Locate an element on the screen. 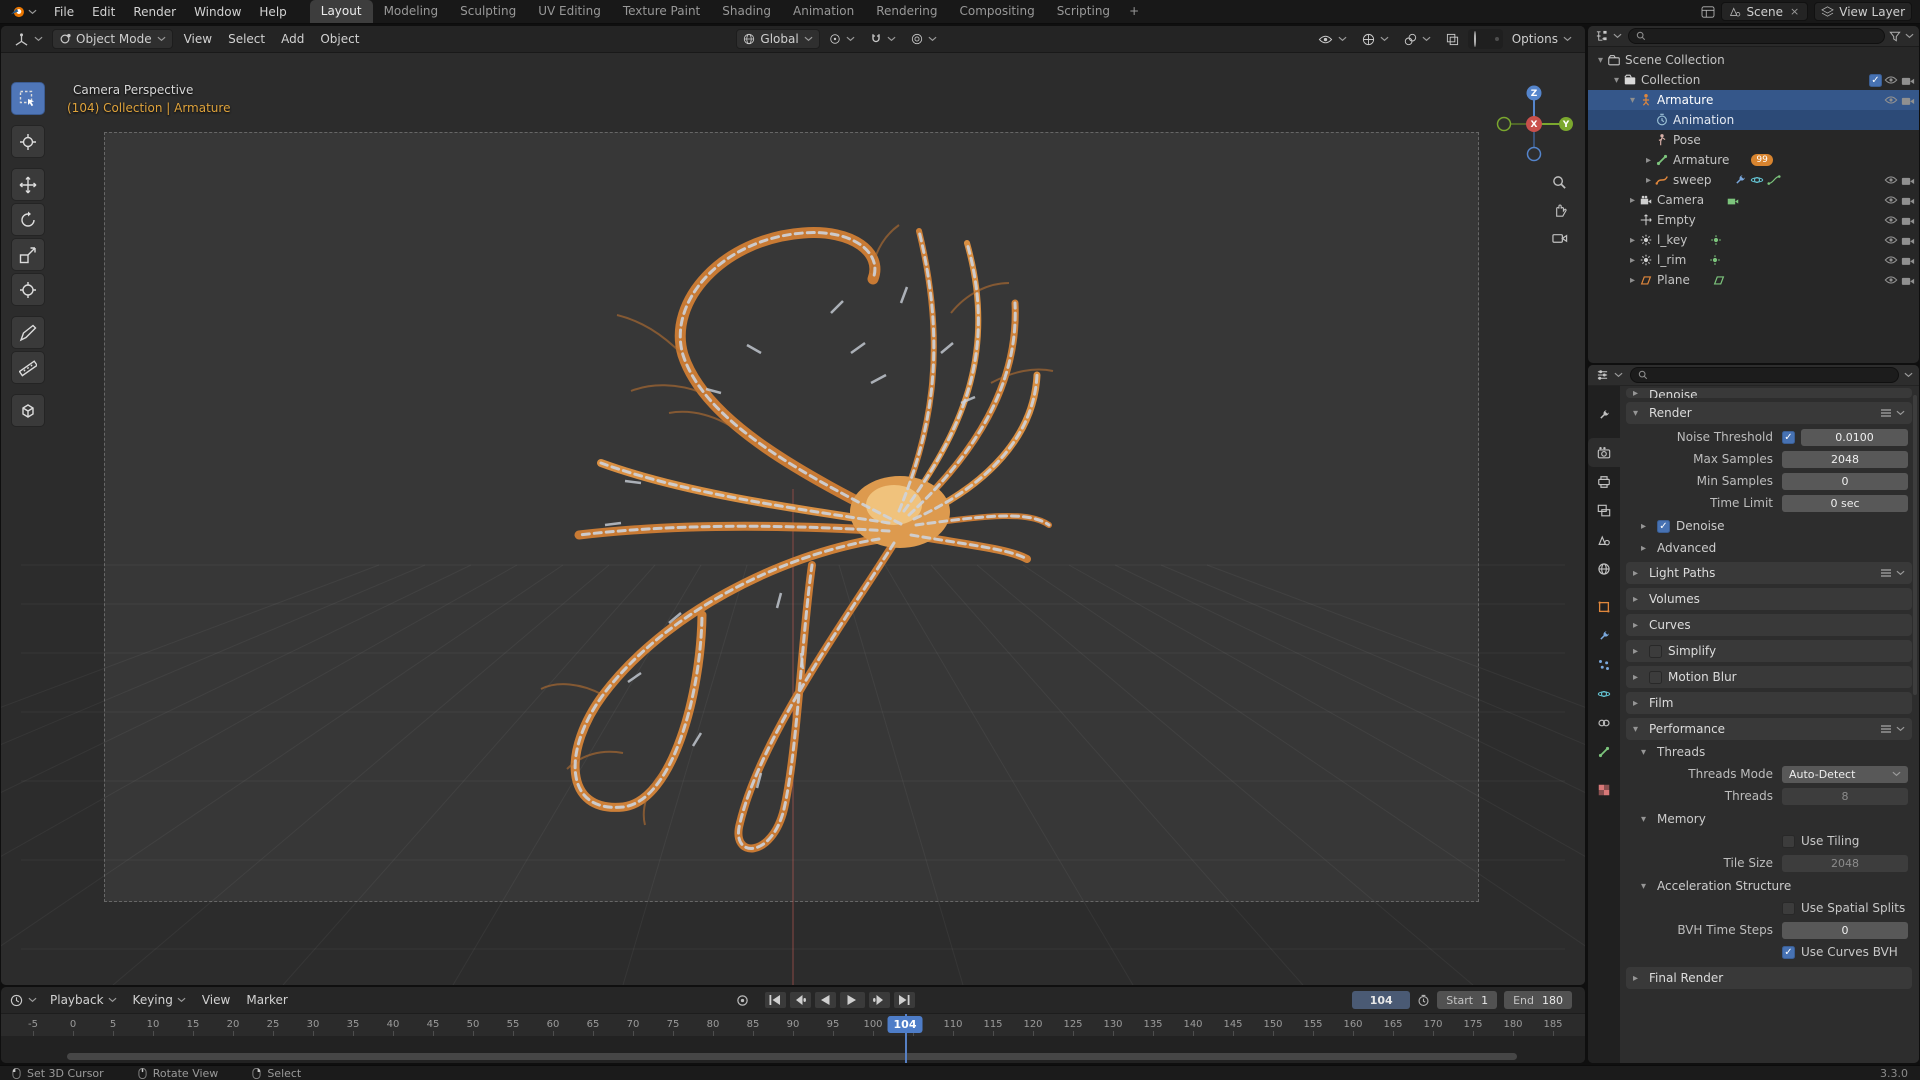 The image size is (1920, 1080). properties-tab-scene is located at coordinates (1604, 539).